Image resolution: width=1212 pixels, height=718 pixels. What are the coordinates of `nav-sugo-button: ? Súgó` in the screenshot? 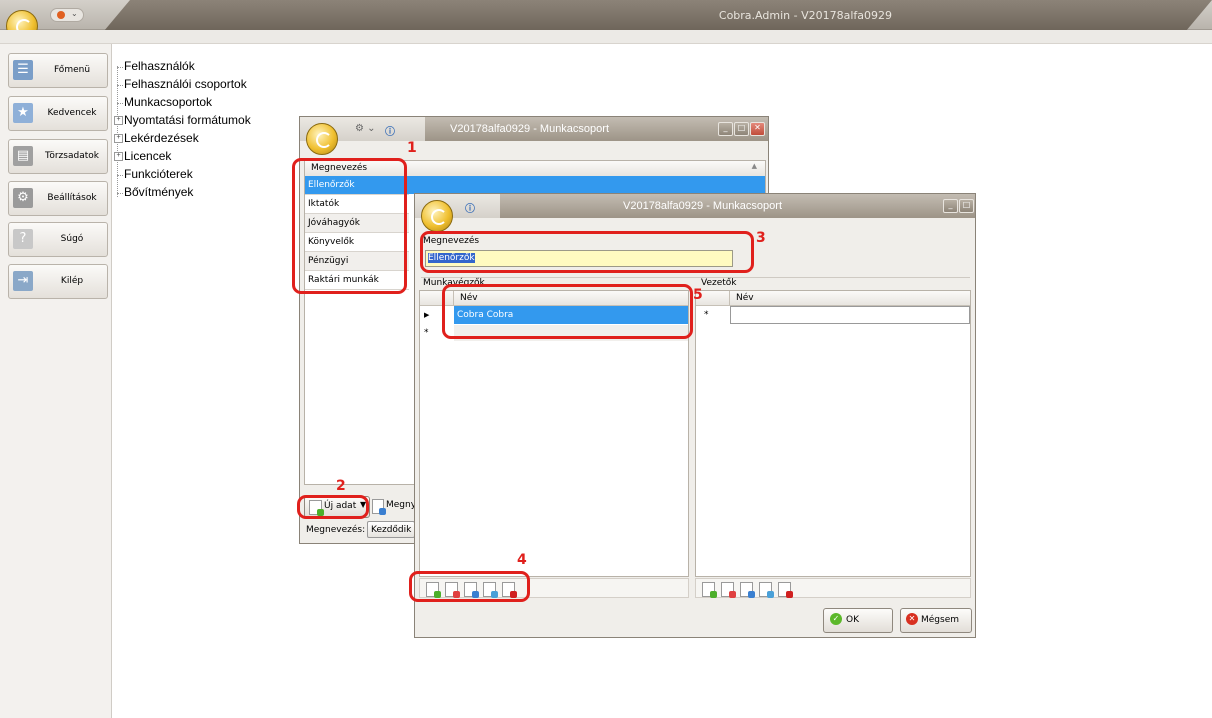 It's located at (58, 239).